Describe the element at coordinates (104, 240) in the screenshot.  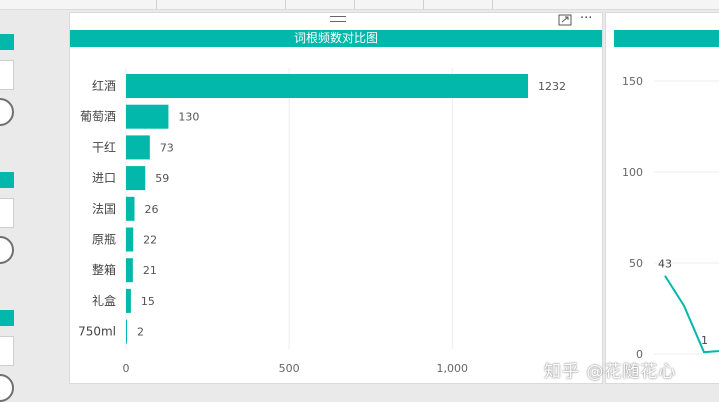
I see `category-label: 原瓶` at that location.